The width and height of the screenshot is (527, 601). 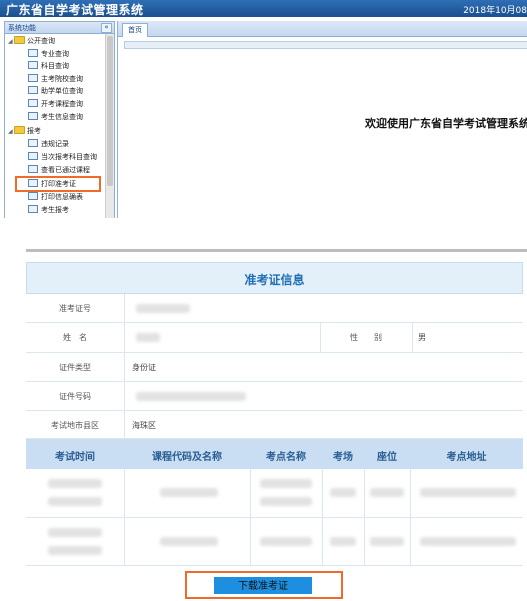 I want to click on ticket-title: 准考证信息, so click(x=274, y=280).